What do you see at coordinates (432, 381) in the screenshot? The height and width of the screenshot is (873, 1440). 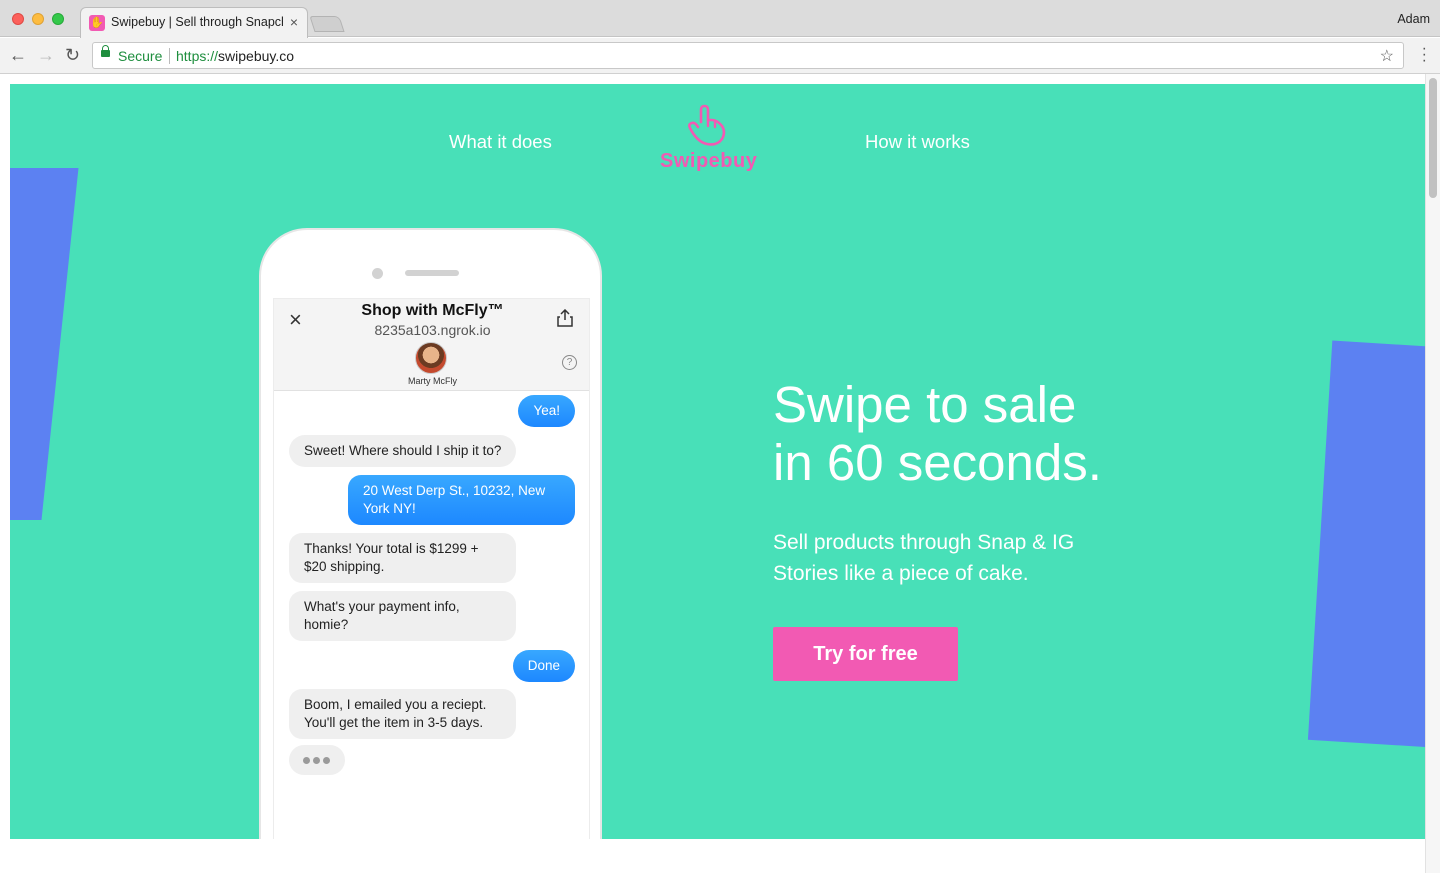 I see `agent-name: Marty McFly` at bounding box center [432, 381].